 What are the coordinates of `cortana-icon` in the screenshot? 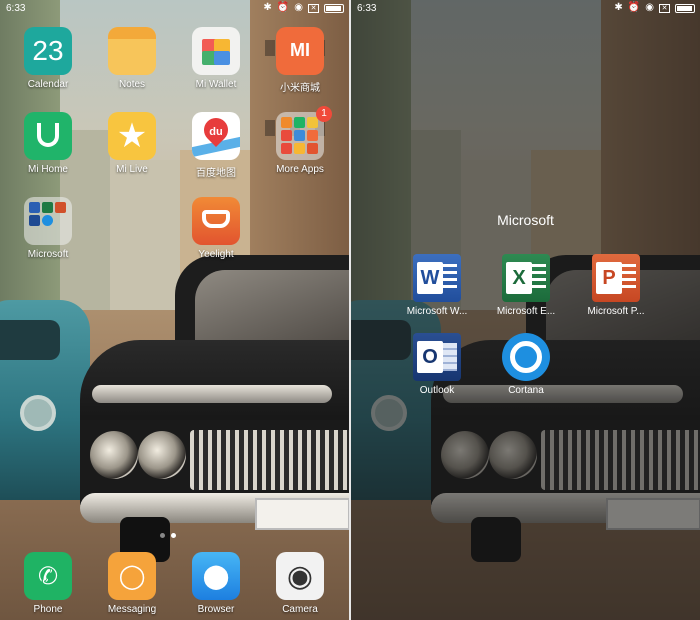 It's located at (526, 357).